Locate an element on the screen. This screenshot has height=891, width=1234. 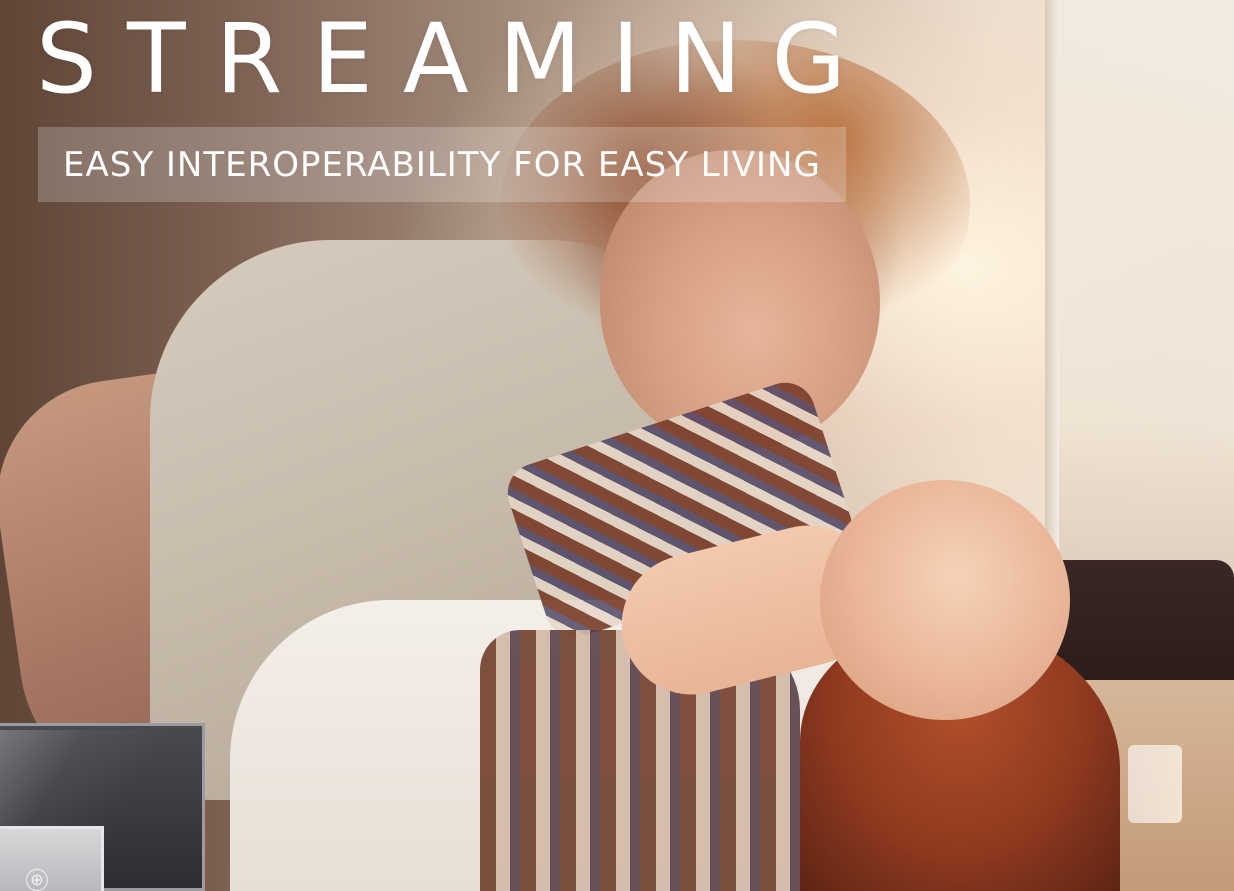
woman-head is located at coordinates (945, 600).